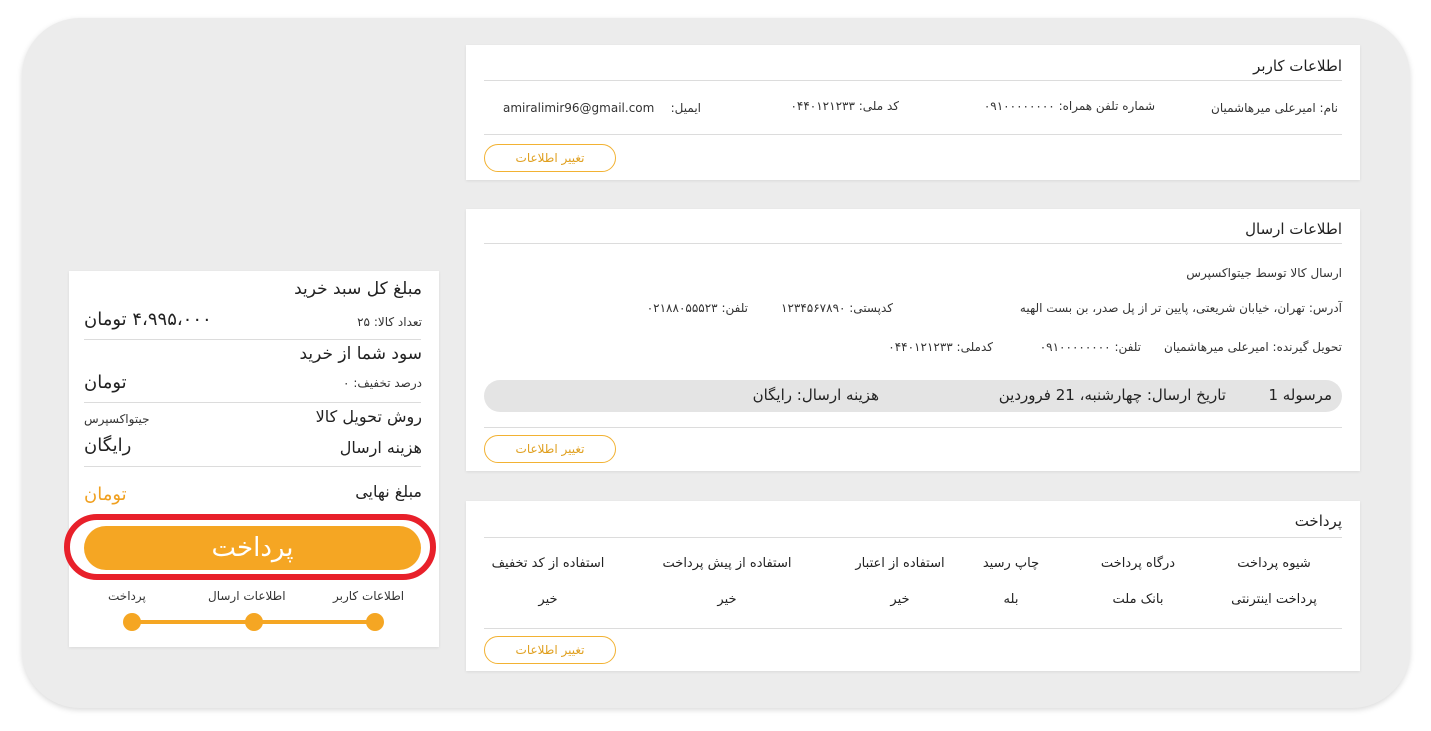  Describe the element at coordinates (1069, 106) in the screenshot. I see `user-phone: شماره تلفن همراه: ۰۹۱۰۰۰۰۰۰۰۰` at that location.